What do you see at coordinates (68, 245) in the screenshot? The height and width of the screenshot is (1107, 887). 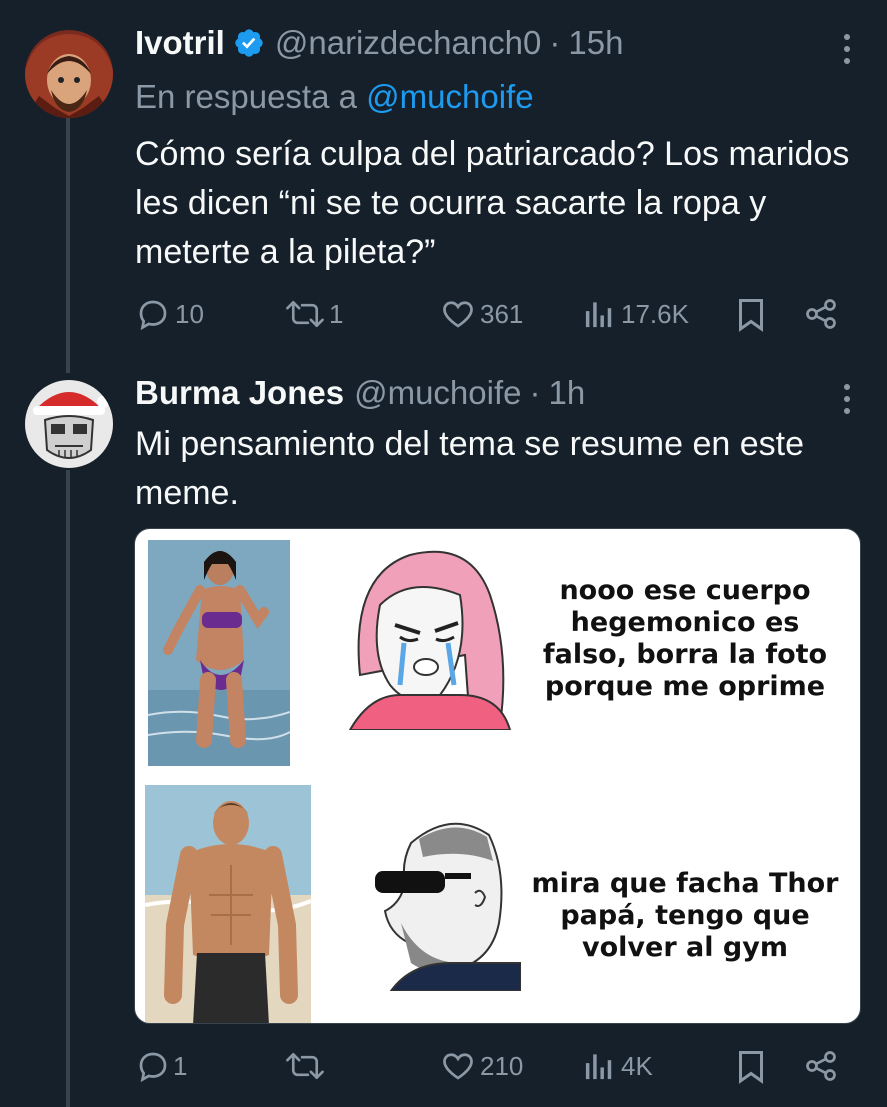 I see `thread-connector-top` at bounding box center [68, 245].